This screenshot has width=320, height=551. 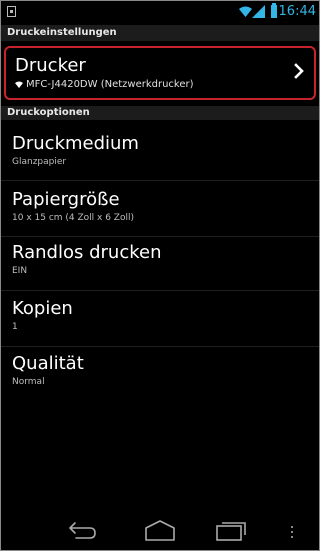 What do you see at coordinates (87, 252) in the screenshot?
I see `option-title: Randlos drucken` at bounding box center [87, 252].